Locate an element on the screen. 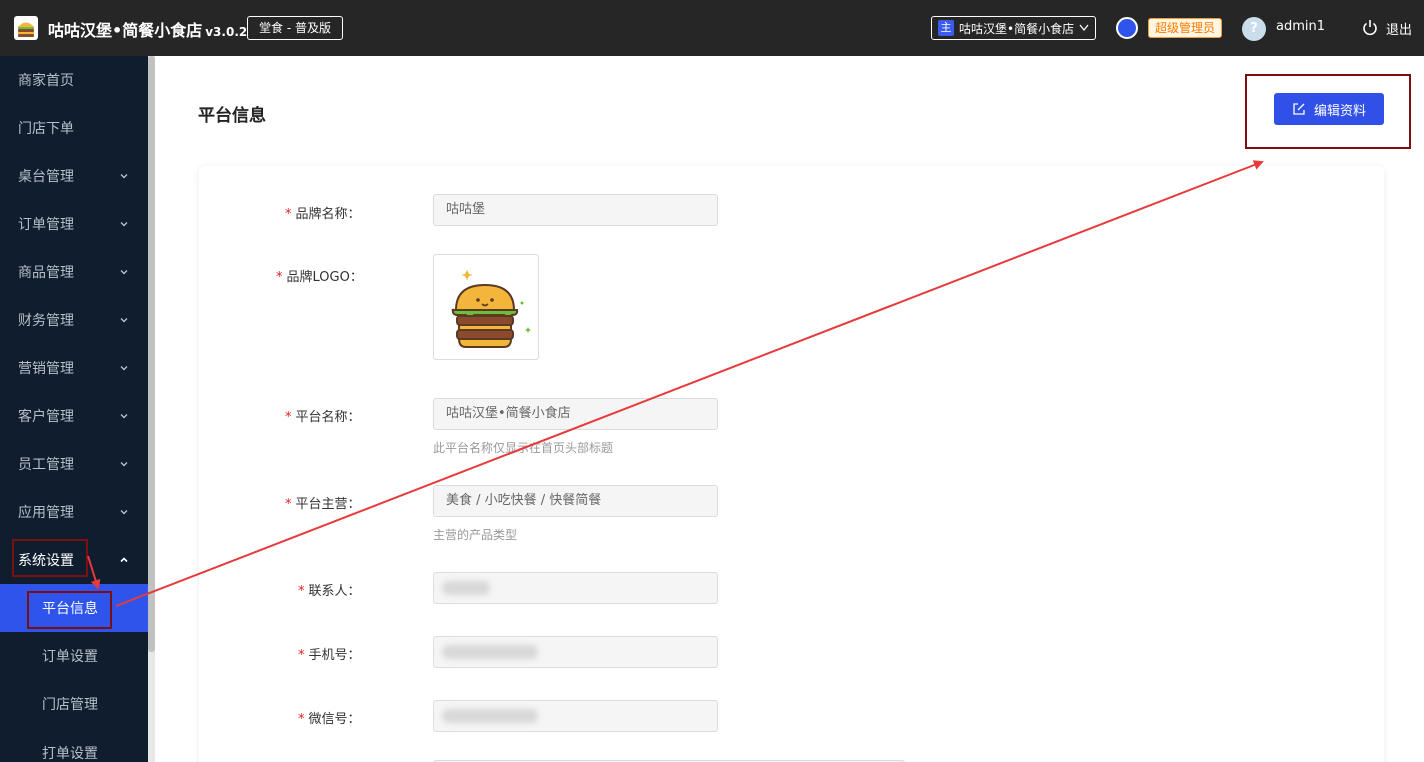 The image size is (1424, 762). username: admin1 is located at coordinates (1300, 26).